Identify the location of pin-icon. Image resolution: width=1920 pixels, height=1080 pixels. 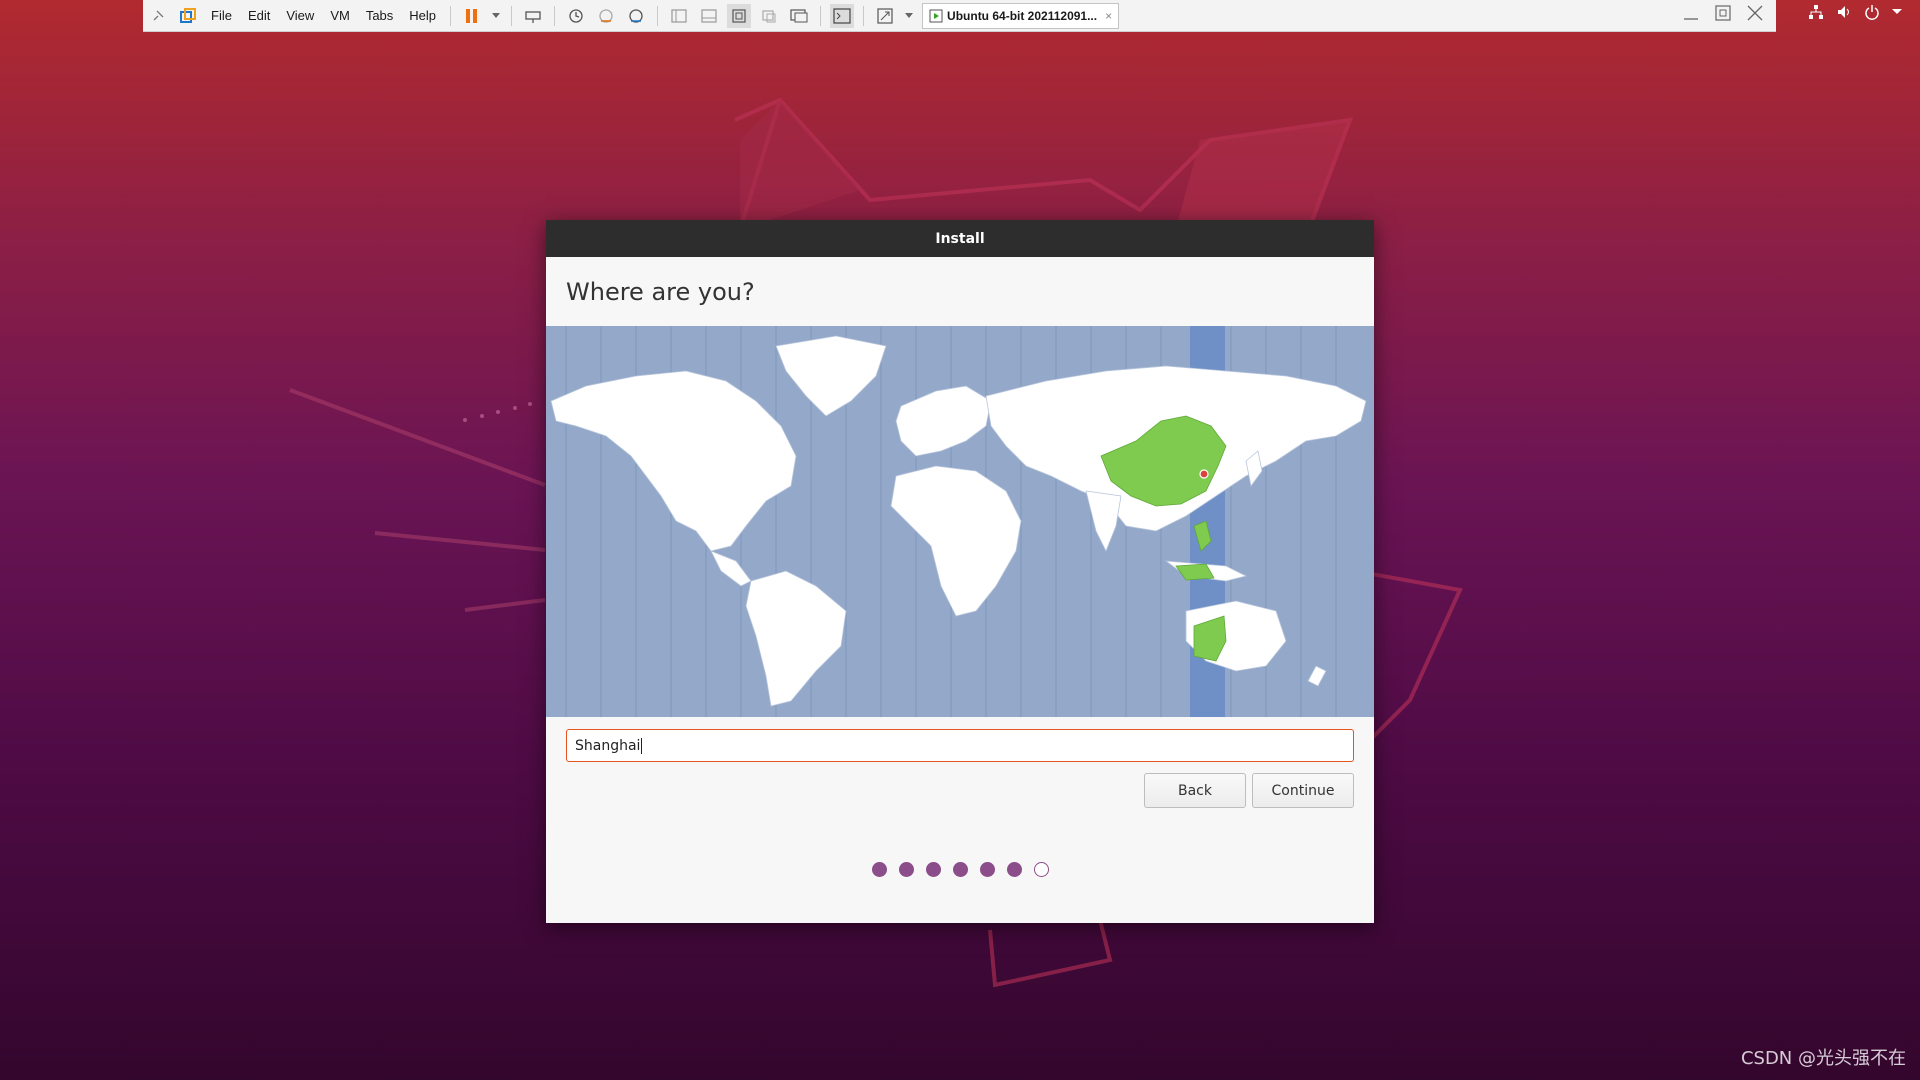
(158, 16).